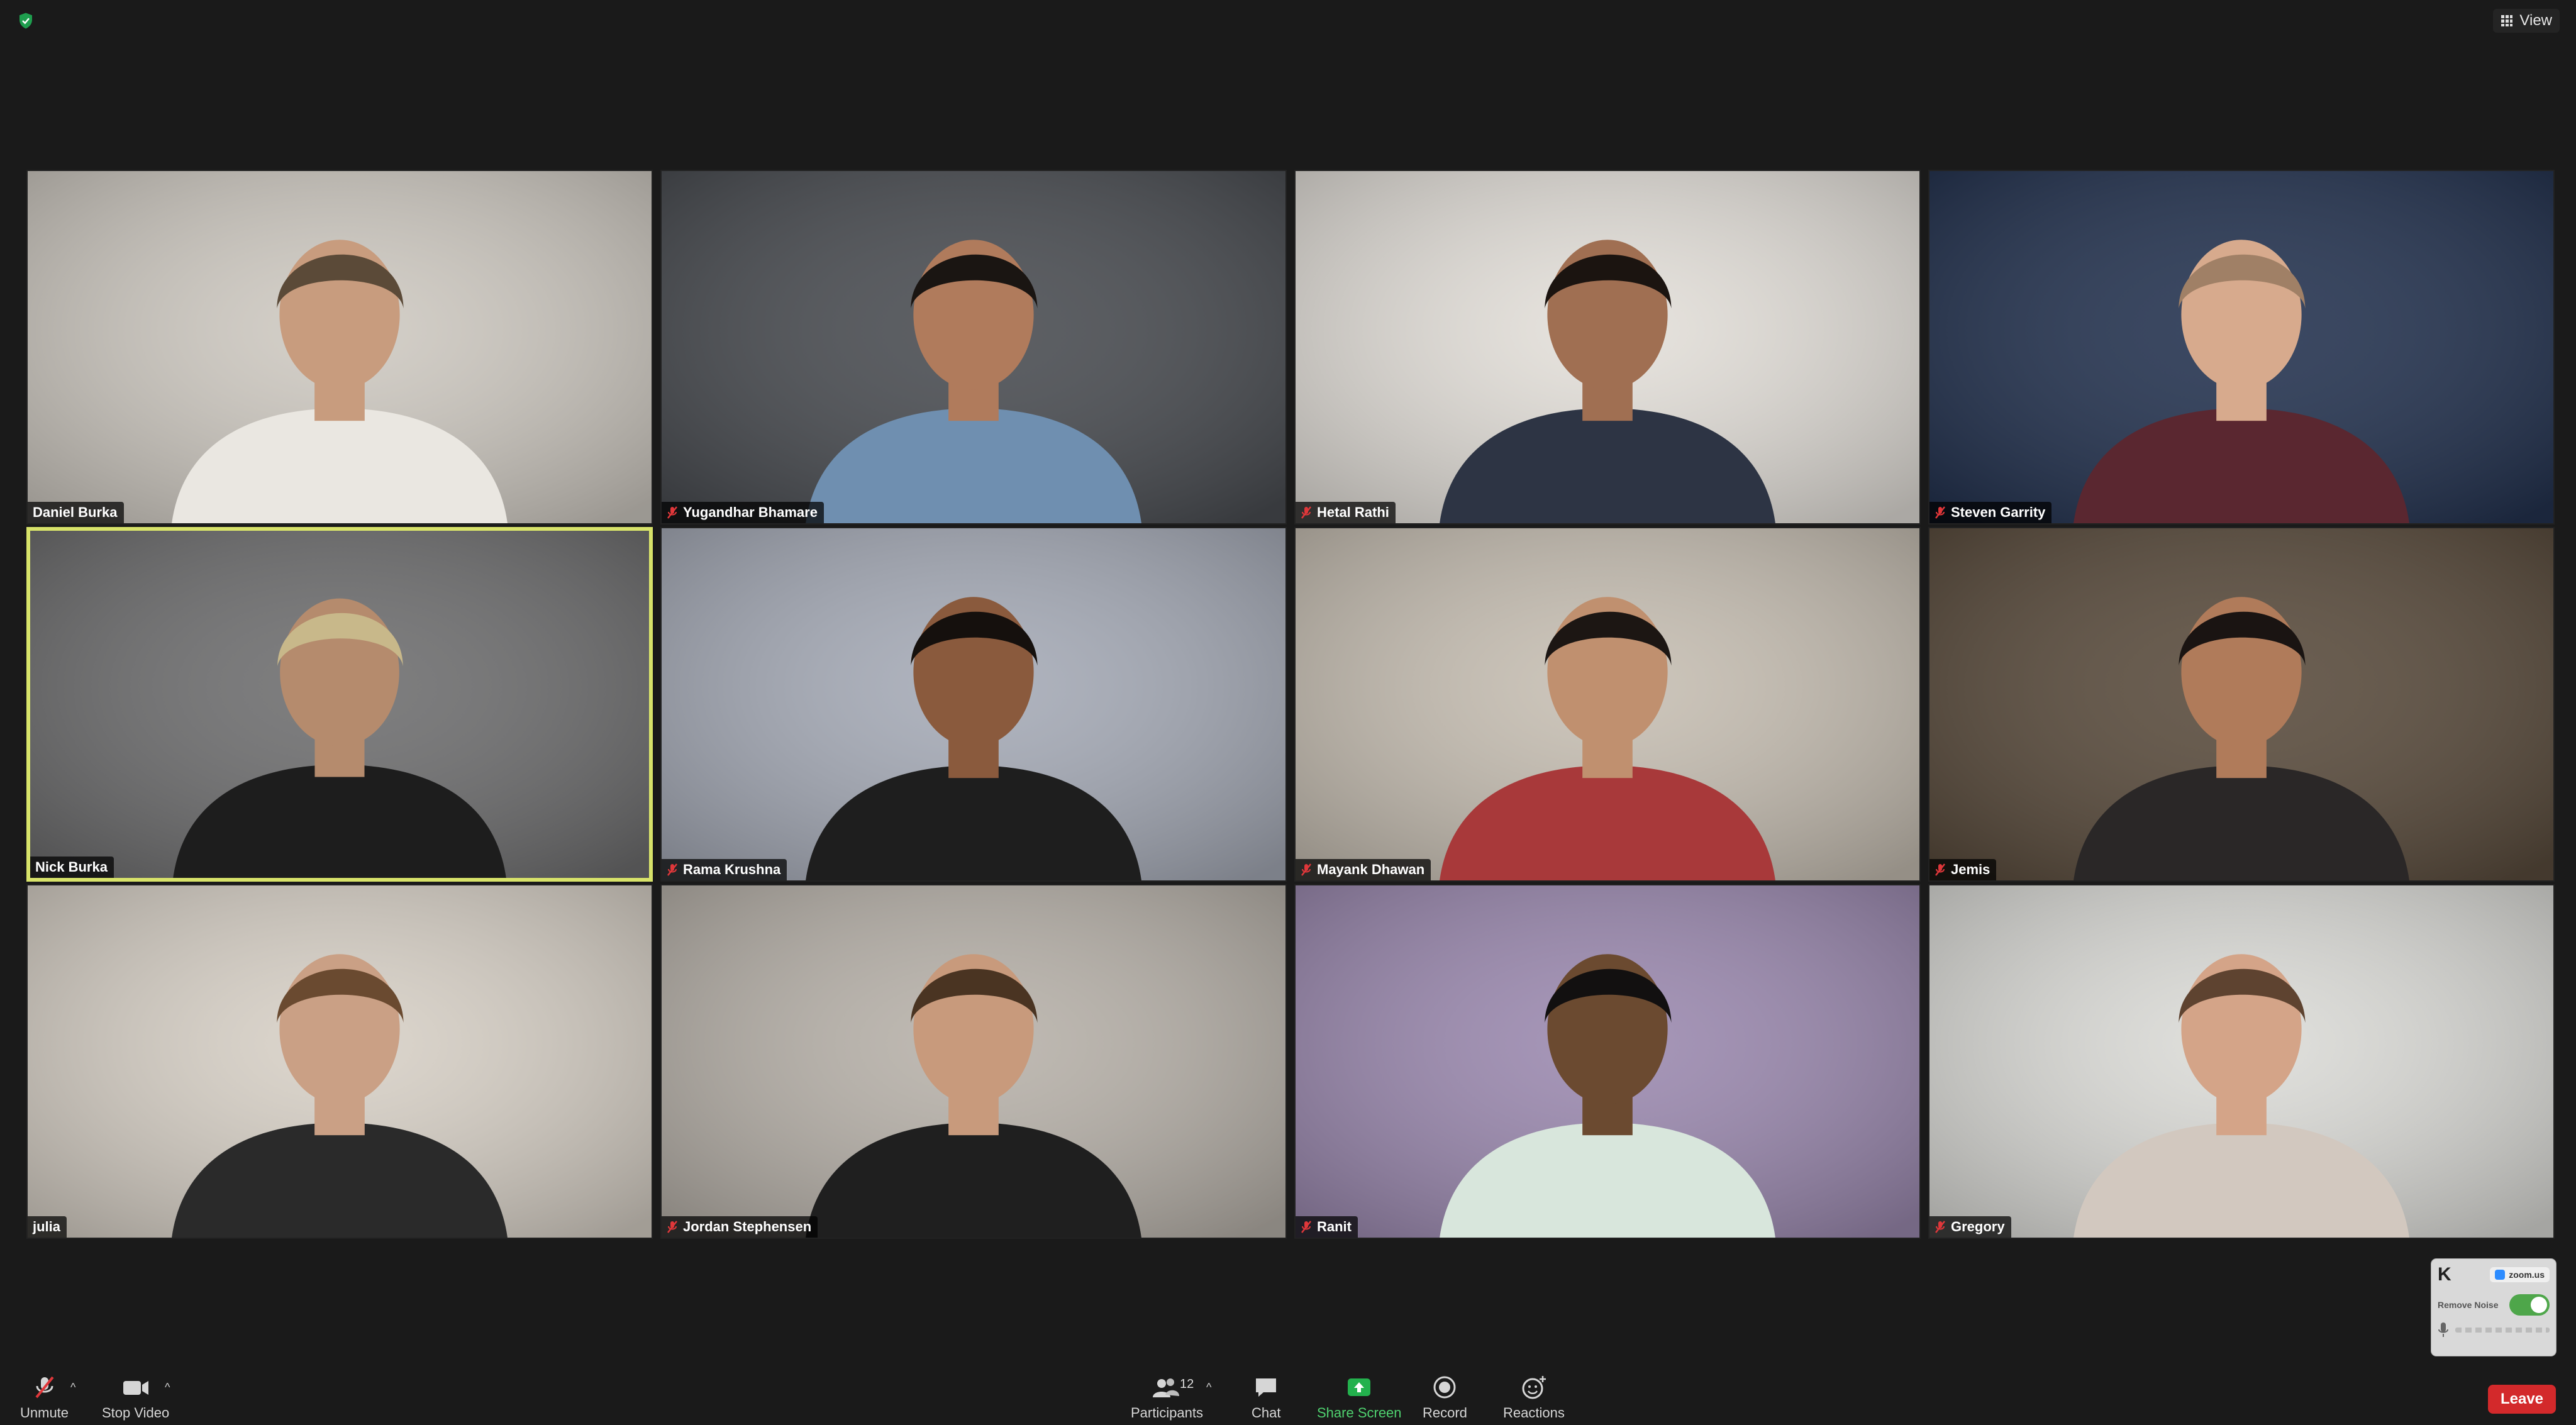 Image resolution: width=2576 pixels, height=1425 pixels. I want to click on participant-name: Rama Krushna, so click(732, 870).